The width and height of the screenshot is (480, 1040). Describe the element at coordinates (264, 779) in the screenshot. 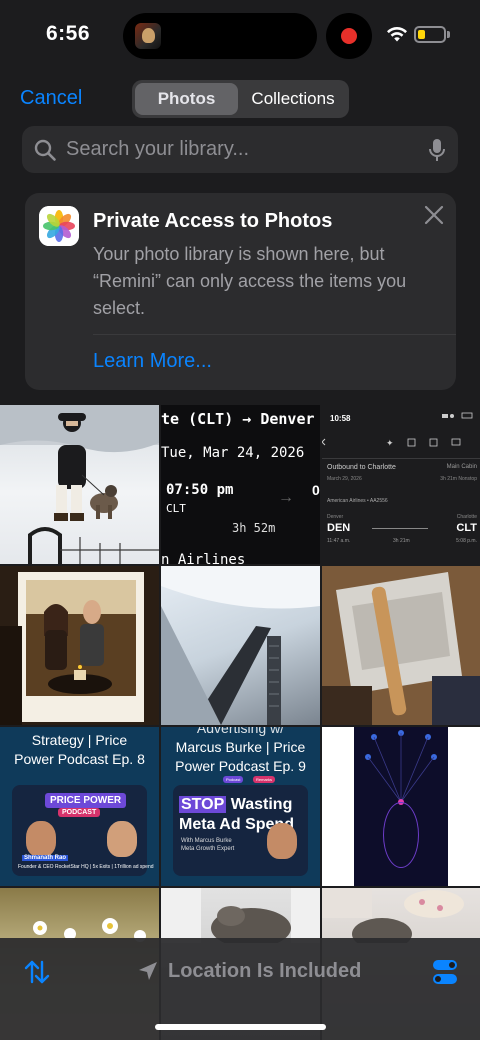

I see `podcast9-pill2: Remarks` at that location.